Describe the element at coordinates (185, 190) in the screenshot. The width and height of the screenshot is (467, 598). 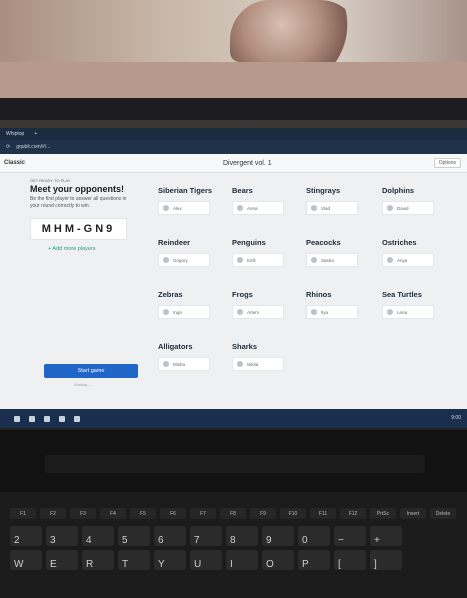
I see `team-name: Siberian Tigers` at that location.